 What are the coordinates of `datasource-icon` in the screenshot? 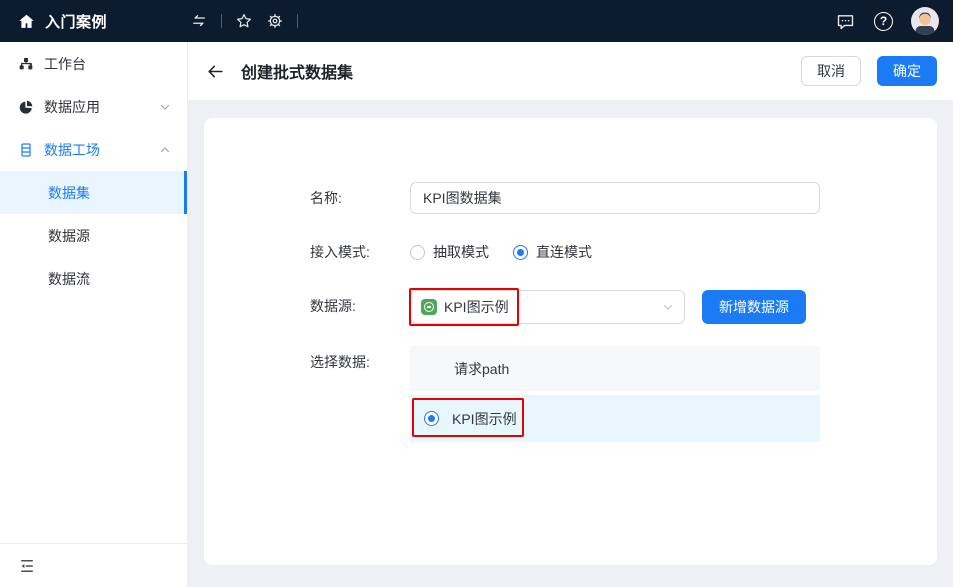 It's located at (429, 307).